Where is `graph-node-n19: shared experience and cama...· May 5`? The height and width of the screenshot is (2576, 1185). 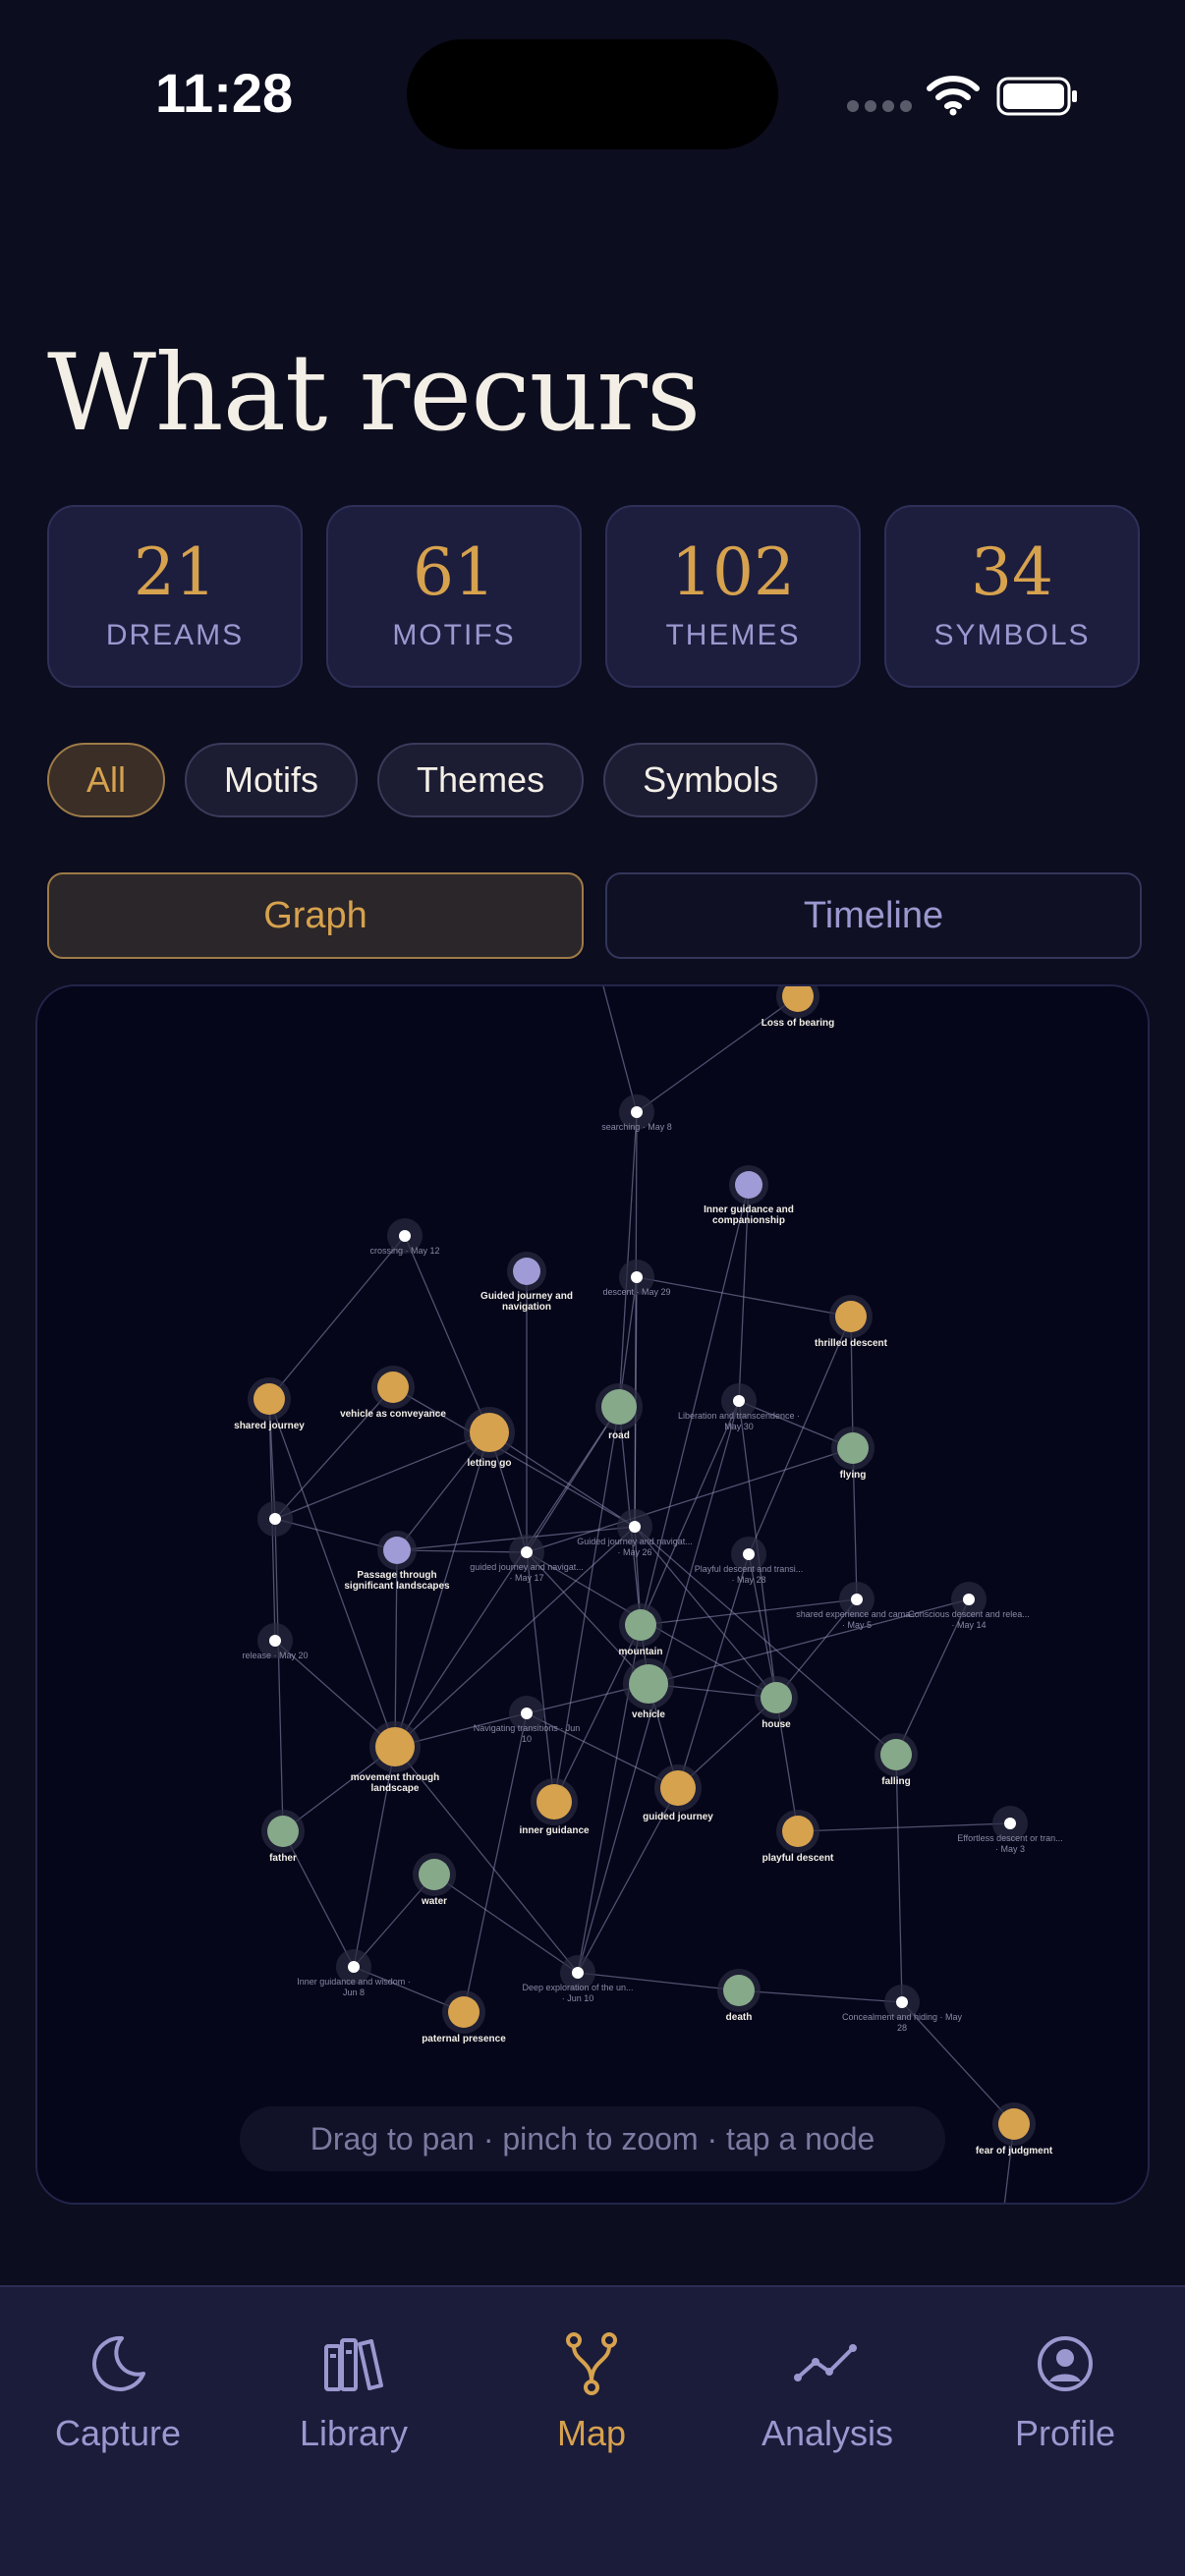
graph-node-n19: shared experience and cama...· May 5 is located at coordinates (857, 1606).